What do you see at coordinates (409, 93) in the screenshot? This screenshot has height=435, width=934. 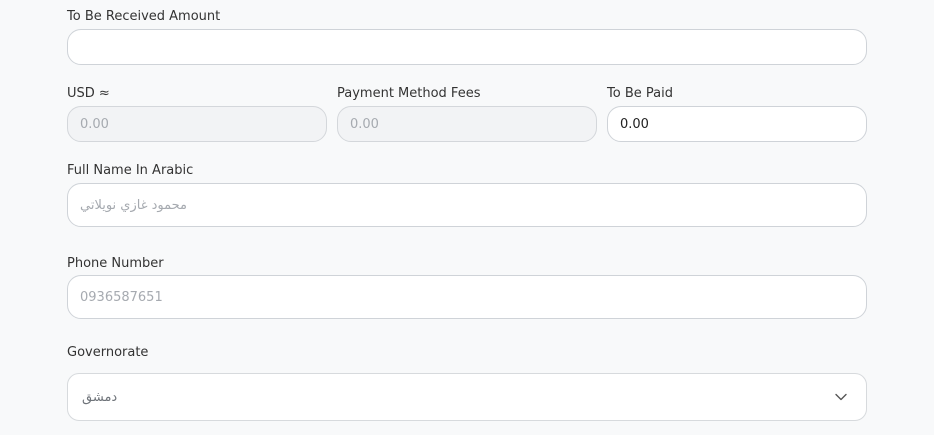 I see `fees-label: Payment Method Fees` at bounding box center [409, 93].